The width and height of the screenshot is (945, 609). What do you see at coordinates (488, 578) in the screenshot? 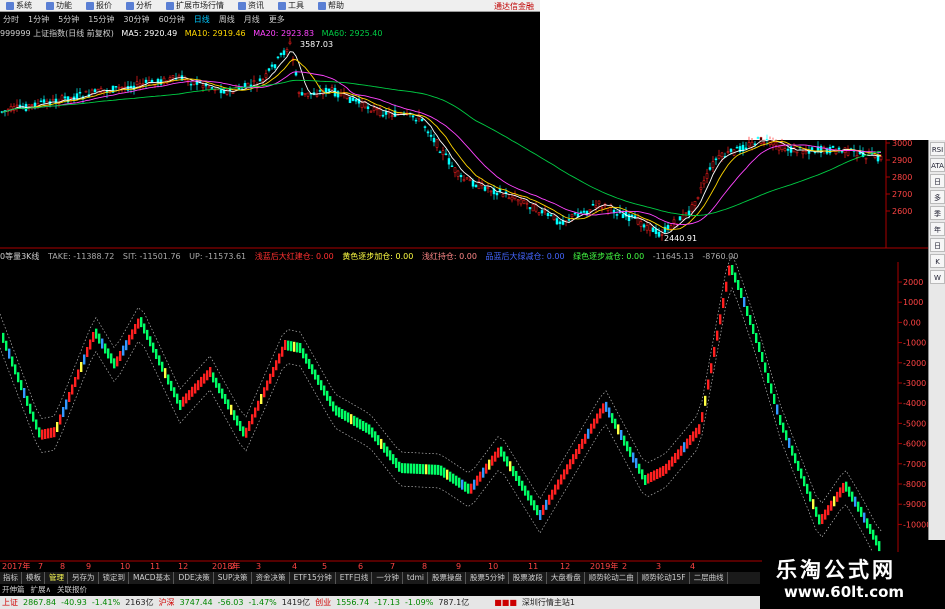
I see `tab-14: 股票5分钟` at bounding box center [488, 578].